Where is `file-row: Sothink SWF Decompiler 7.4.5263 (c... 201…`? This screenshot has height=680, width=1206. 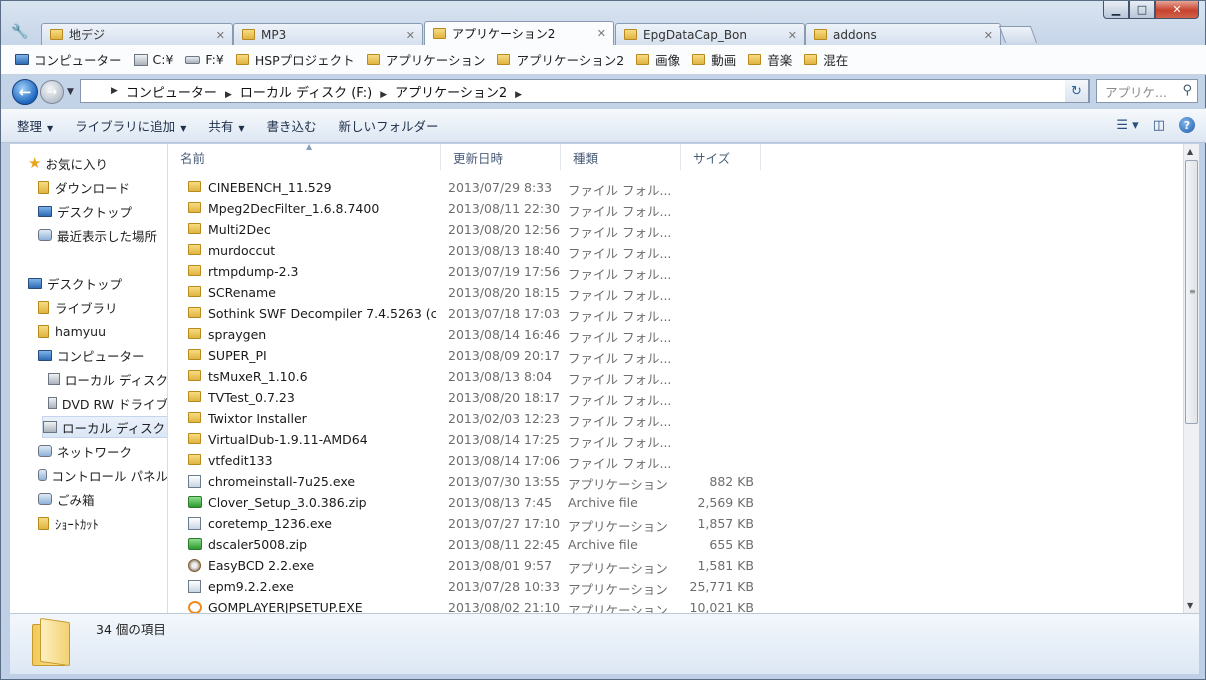 file-row: Sothink SWF Decompiler 7.4.5263 (c... 201… is located at coordinates (675, 313).